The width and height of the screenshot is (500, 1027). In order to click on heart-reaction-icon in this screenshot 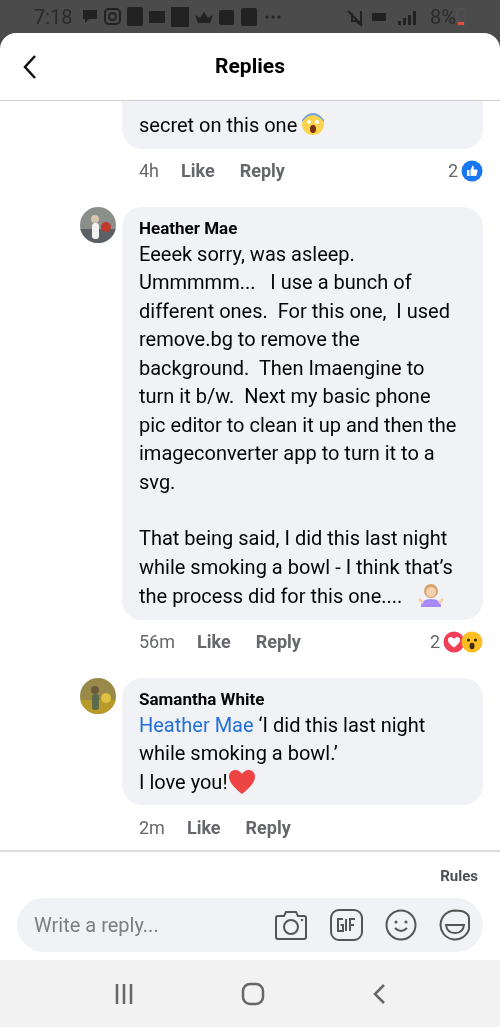, I will do `click(454, 641)`.